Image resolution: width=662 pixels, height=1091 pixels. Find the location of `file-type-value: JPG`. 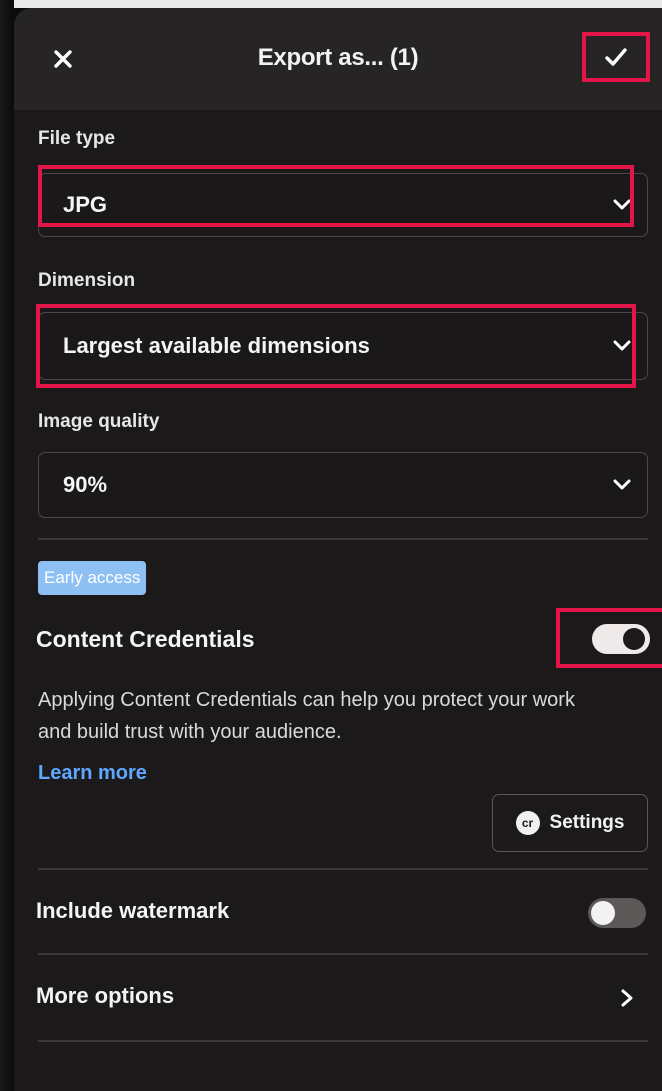

file-type-value: JPG is located at coordinates (85, 204).